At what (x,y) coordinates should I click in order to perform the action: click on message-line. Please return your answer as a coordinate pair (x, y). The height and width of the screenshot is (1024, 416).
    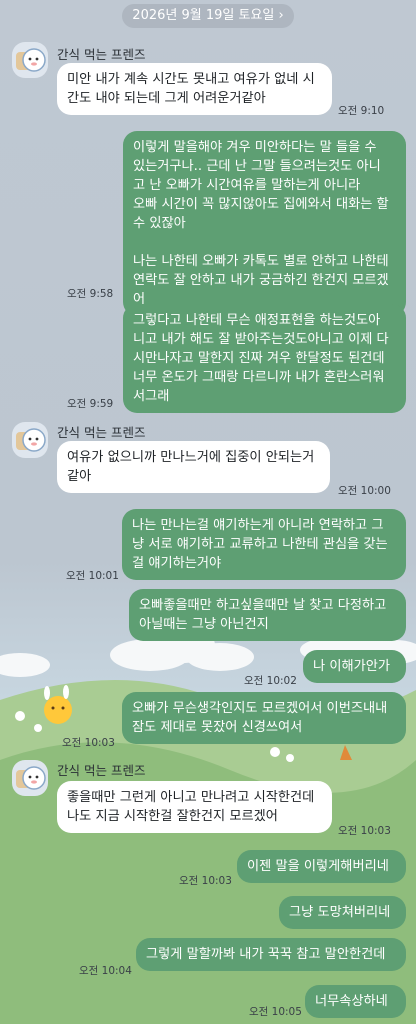
    Looking at the image, I should click on (264, 242).